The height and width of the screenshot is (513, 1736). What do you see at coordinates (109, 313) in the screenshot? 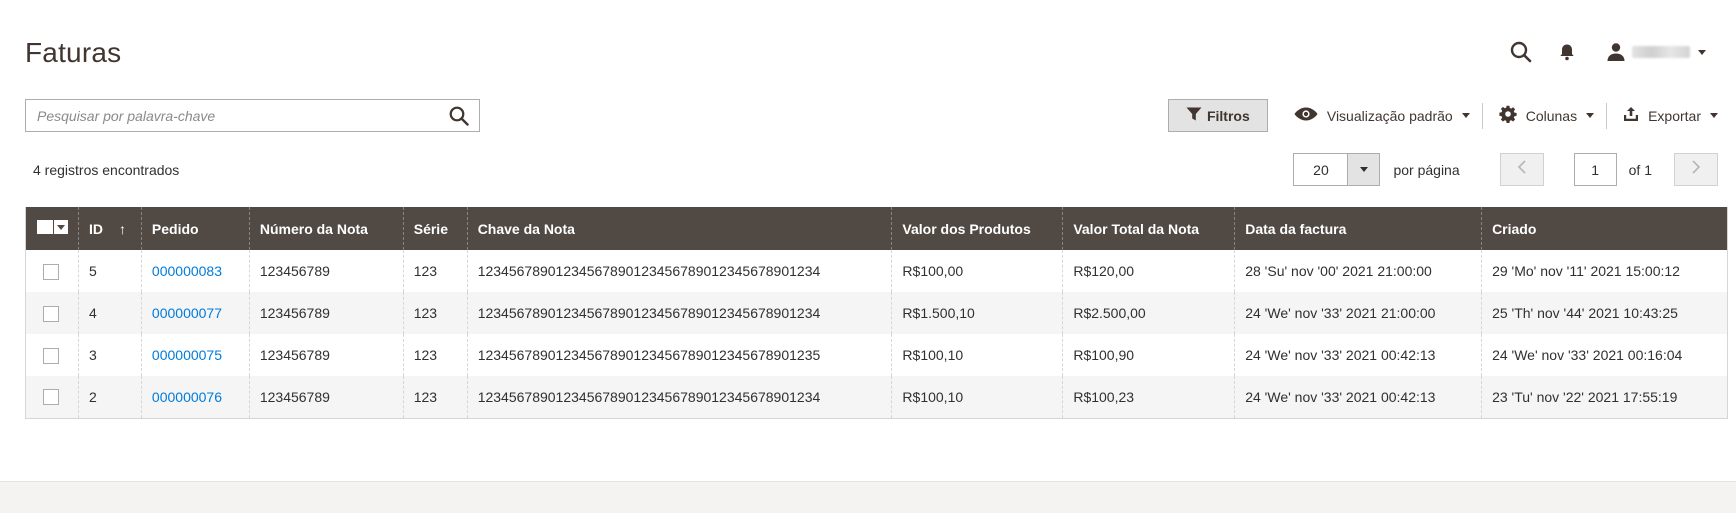
I see `cell-id: 4` at bounding box center [109, 313].